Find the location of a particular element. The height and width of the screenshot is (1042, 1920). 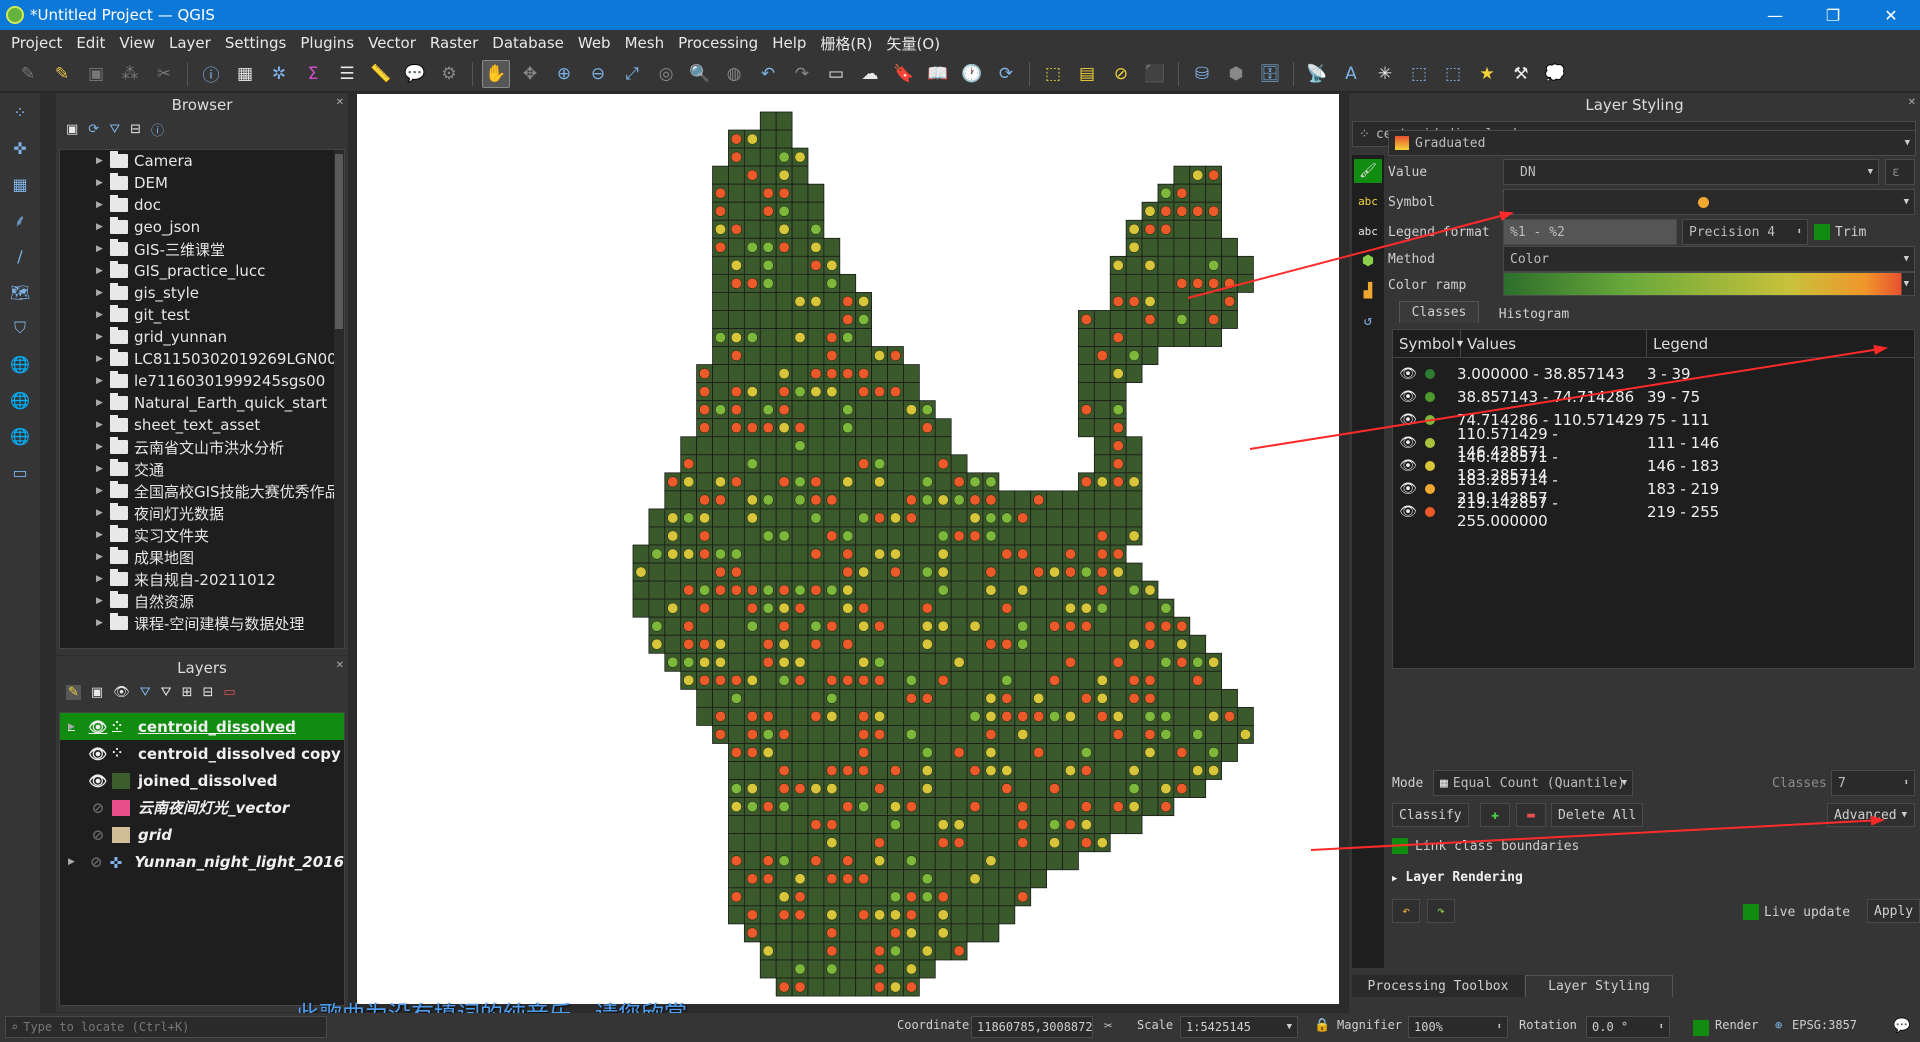

layer-item: 👁 ⁘ centroid_dissolved copy is located at coordinates (202, 753).